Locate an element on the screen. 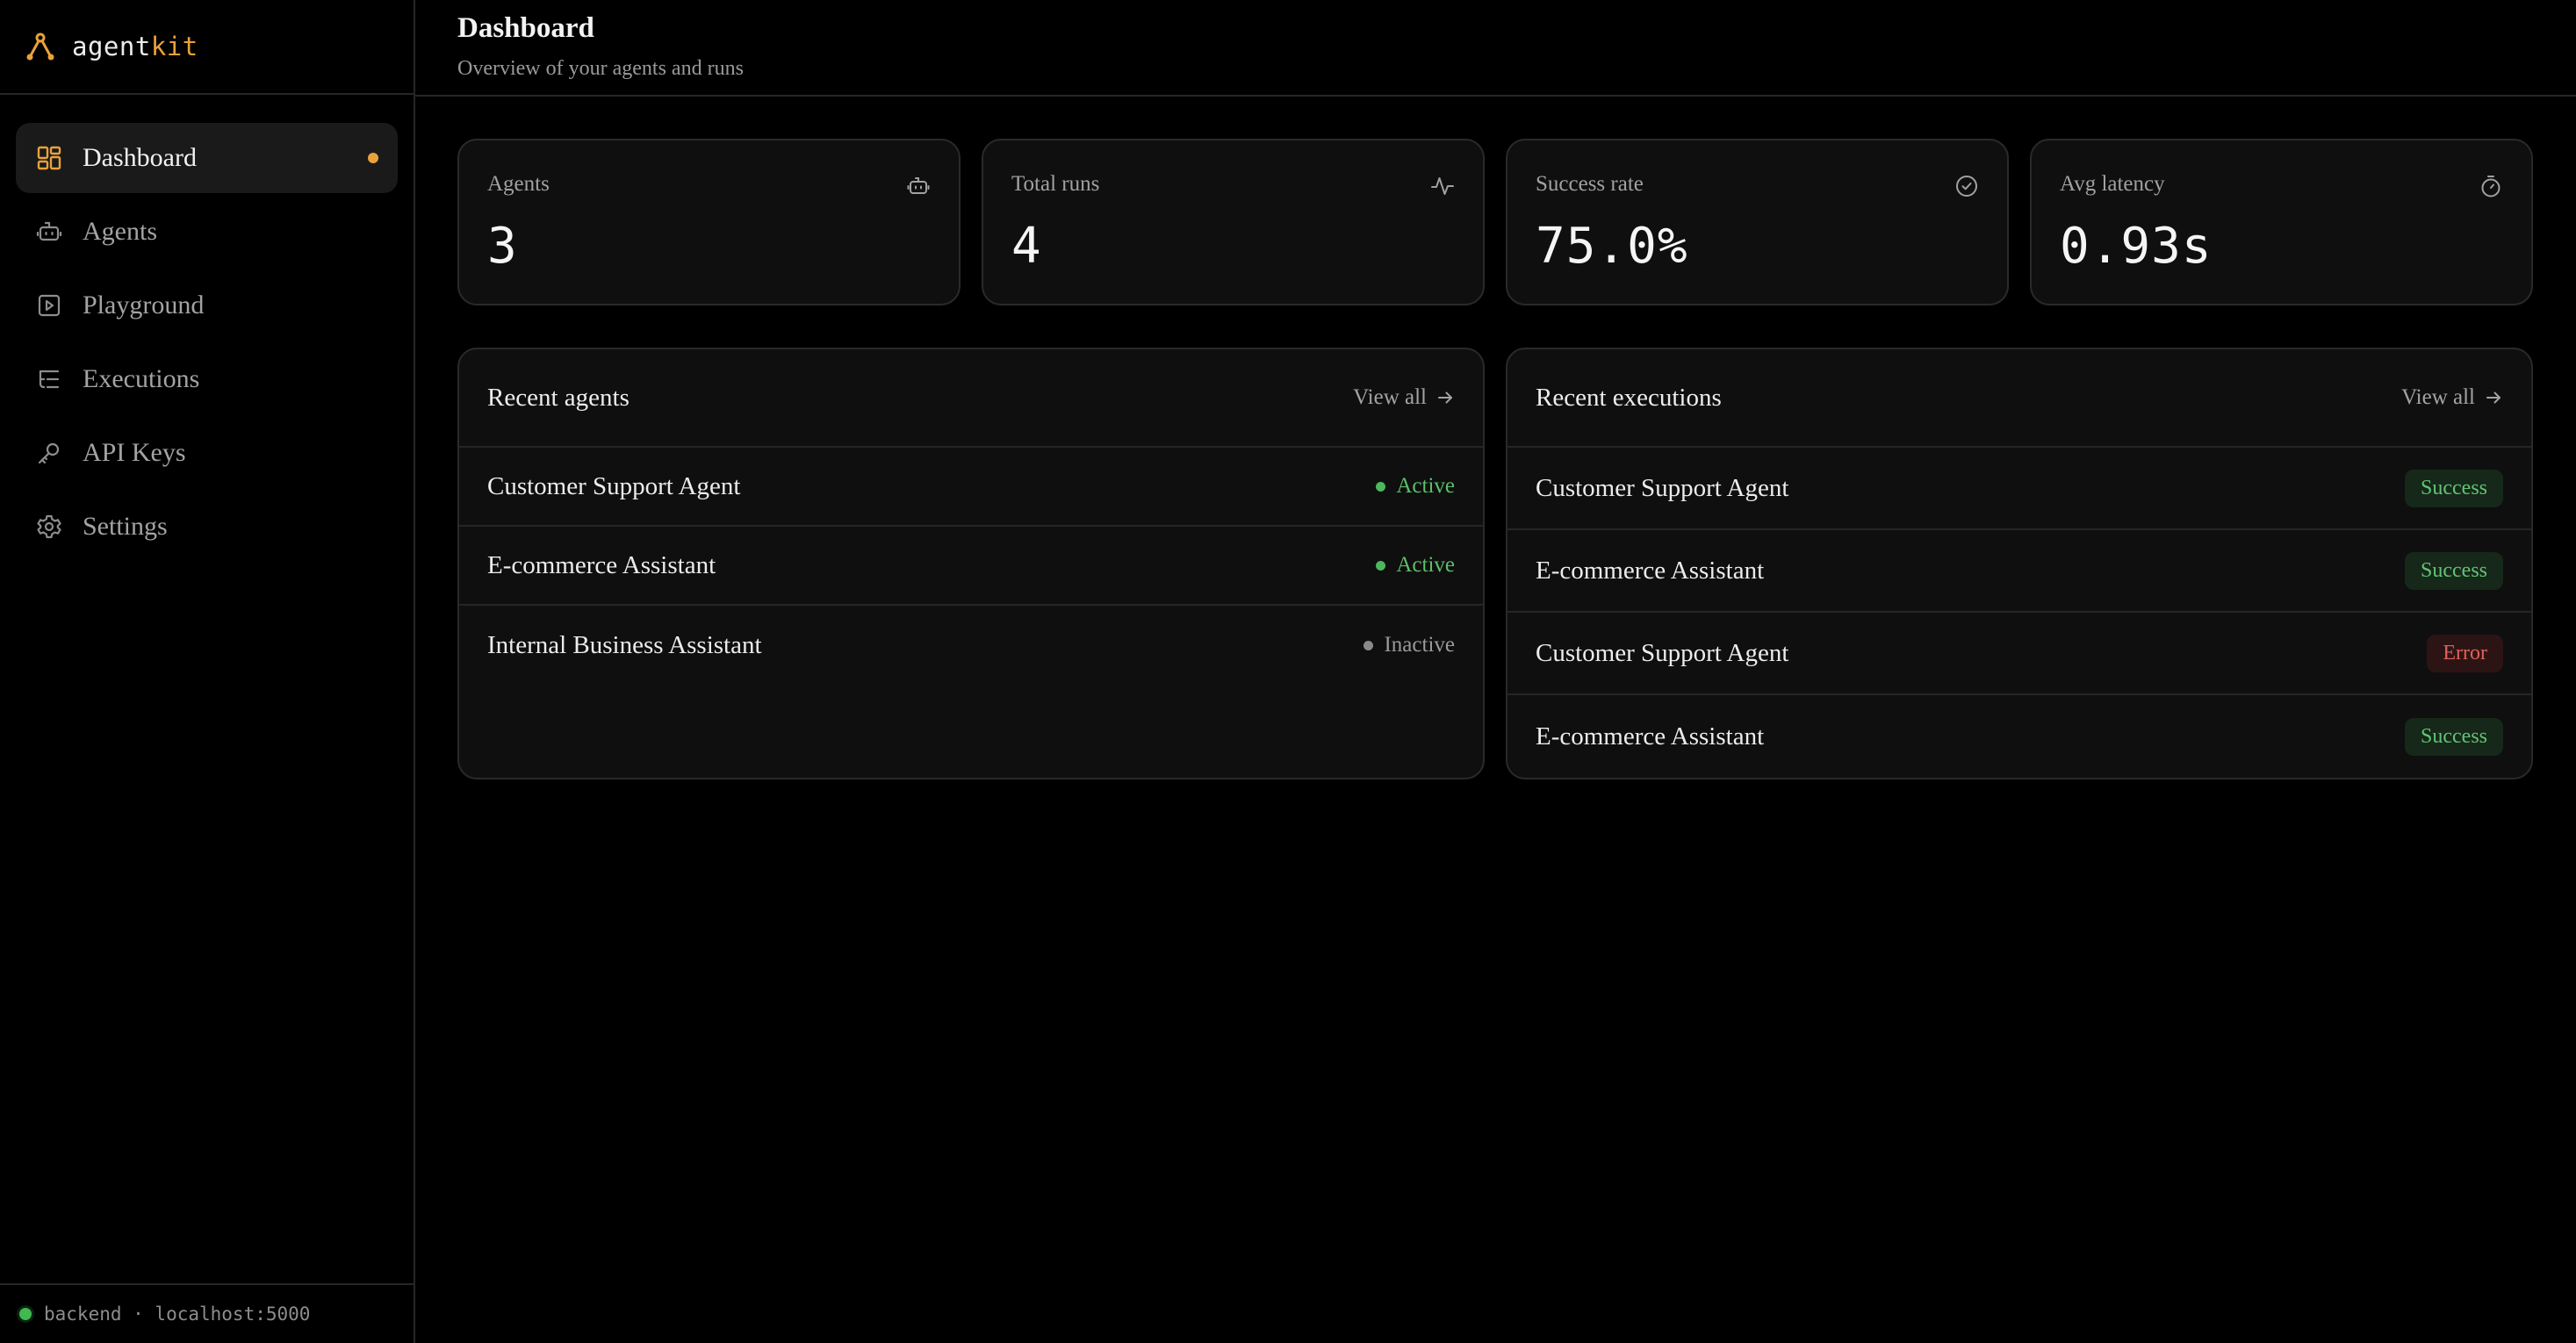  backend-status: backend · localhost:5000 is located at coordinates (207, 1313).